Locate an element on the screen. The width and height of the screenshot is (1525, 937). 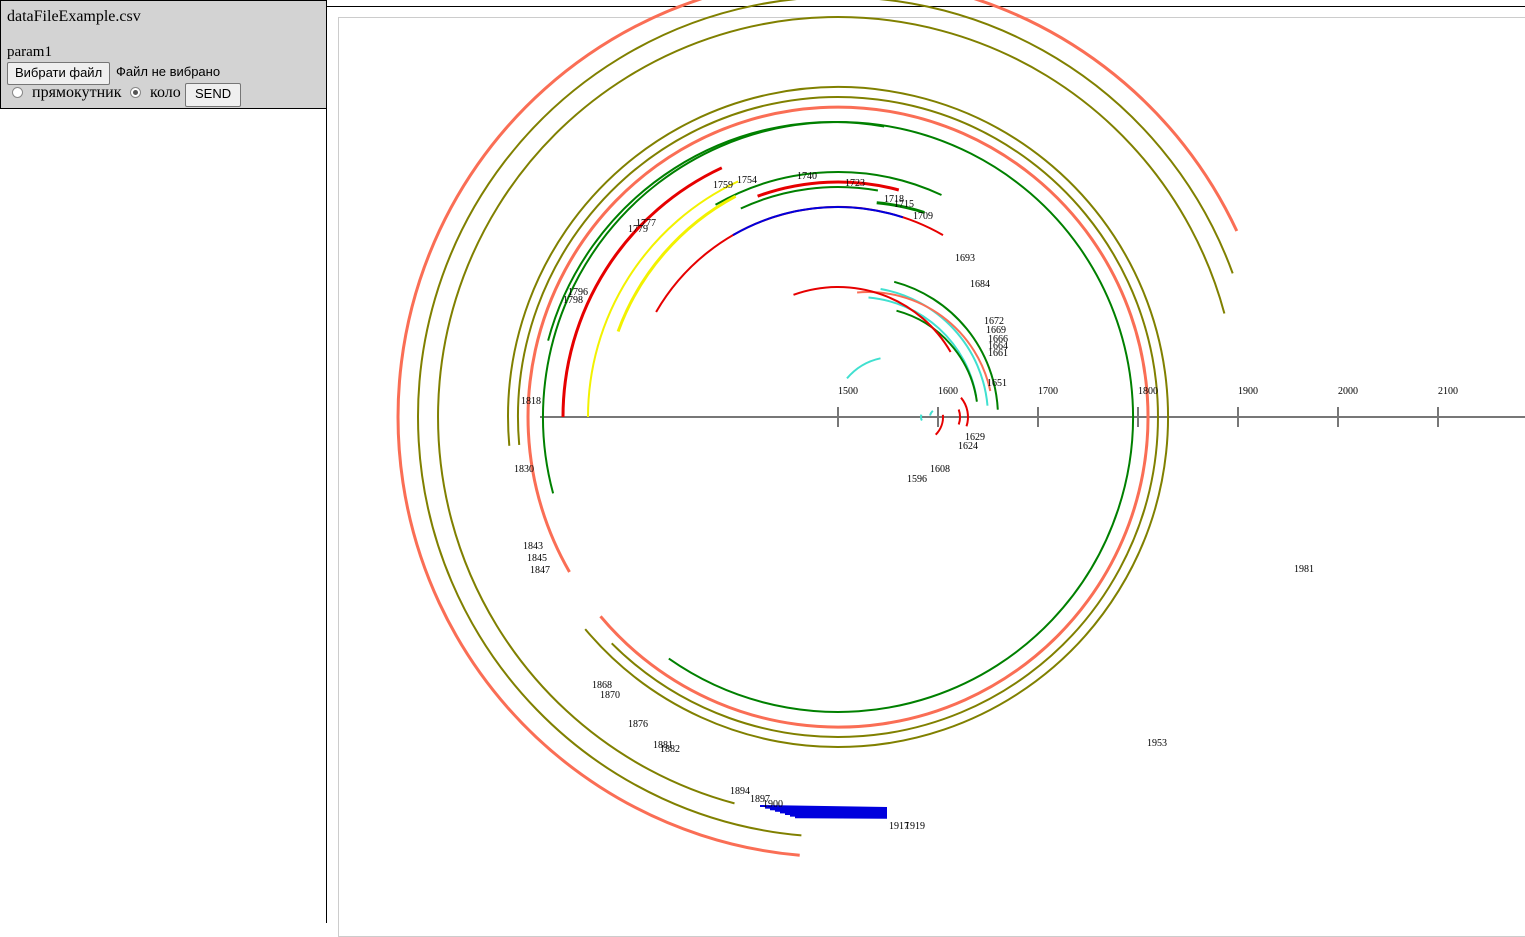
year-label: 1740 is located at coordinates (807, 176).